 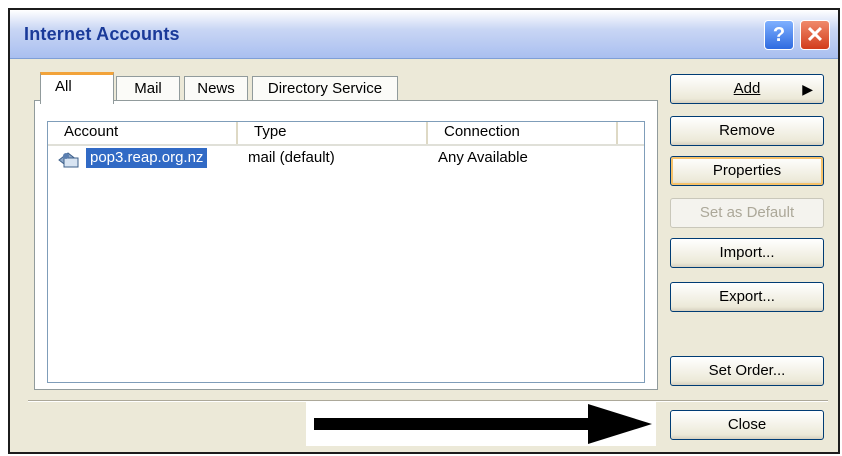 I want to click on close-icon: ✕, so click(x=815, y=34).